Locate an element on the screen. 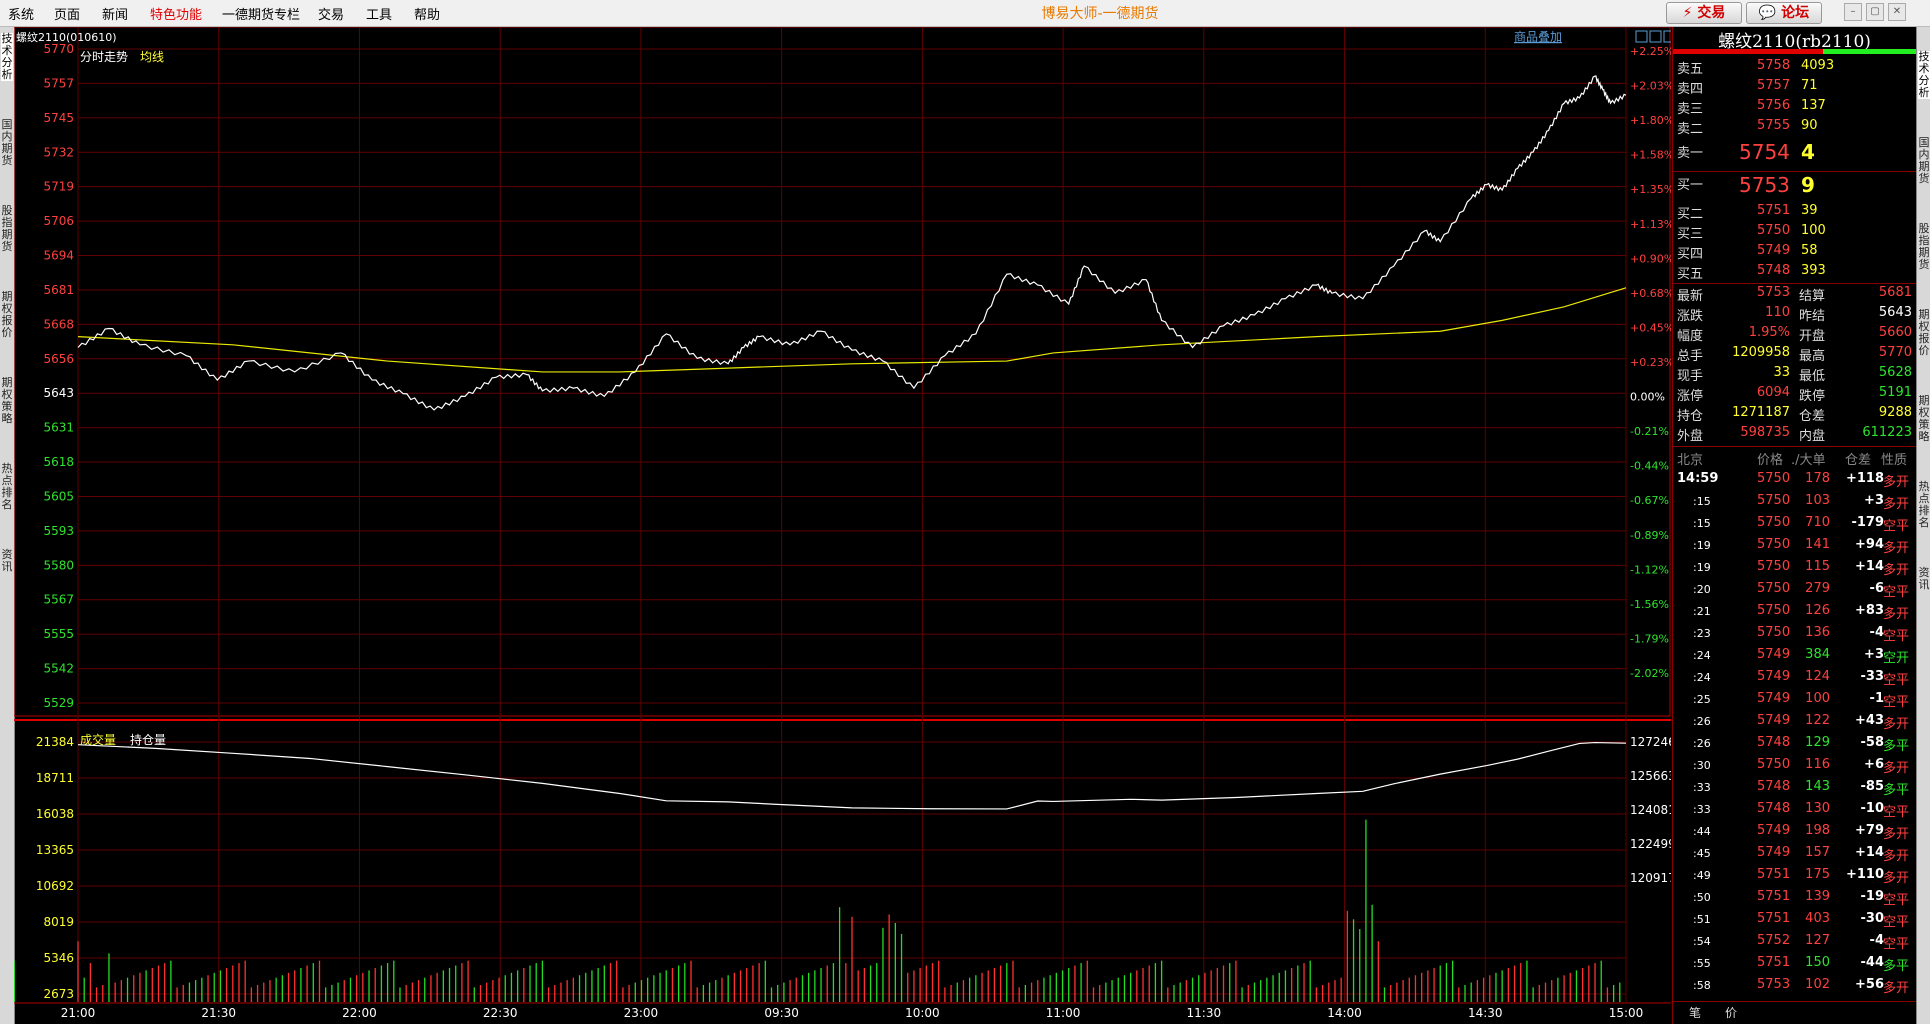  tick-row: :15 5750 710 -179 空平 is located at coordinates (1794, 526).